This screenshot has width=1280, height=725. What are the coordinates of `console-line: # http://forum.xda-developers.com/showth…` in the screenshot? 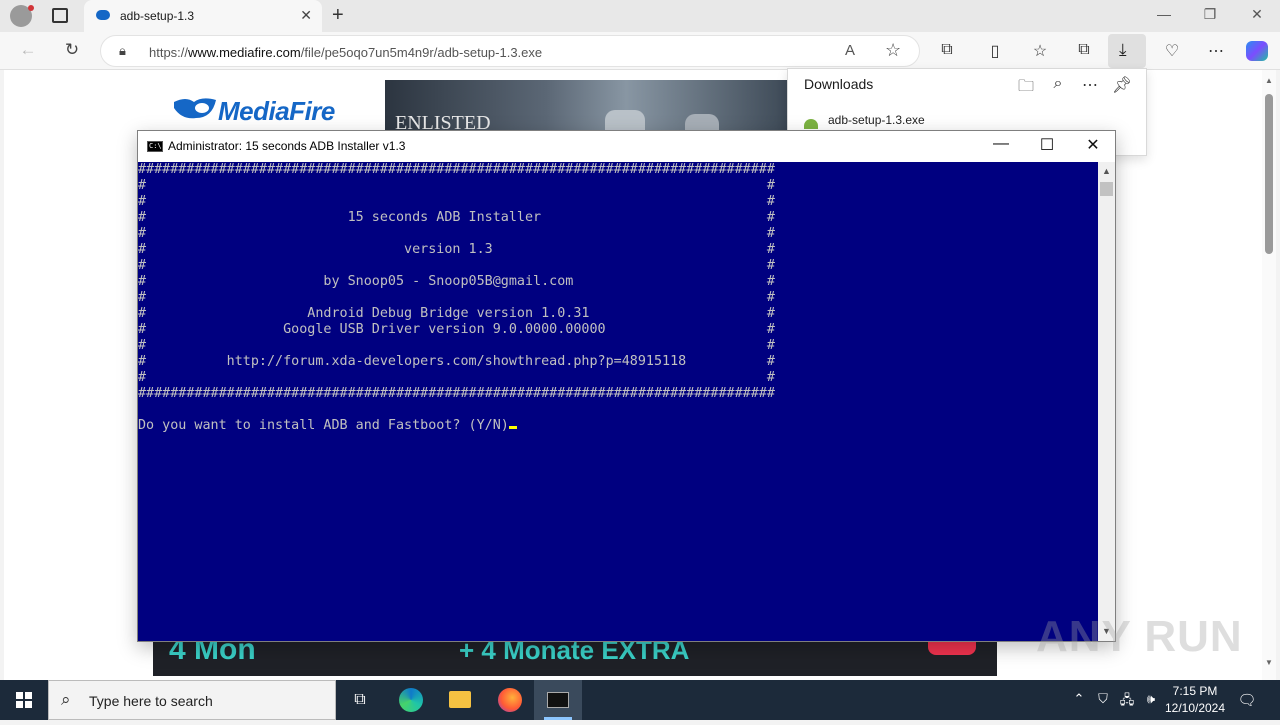 It's located at (456, 361).